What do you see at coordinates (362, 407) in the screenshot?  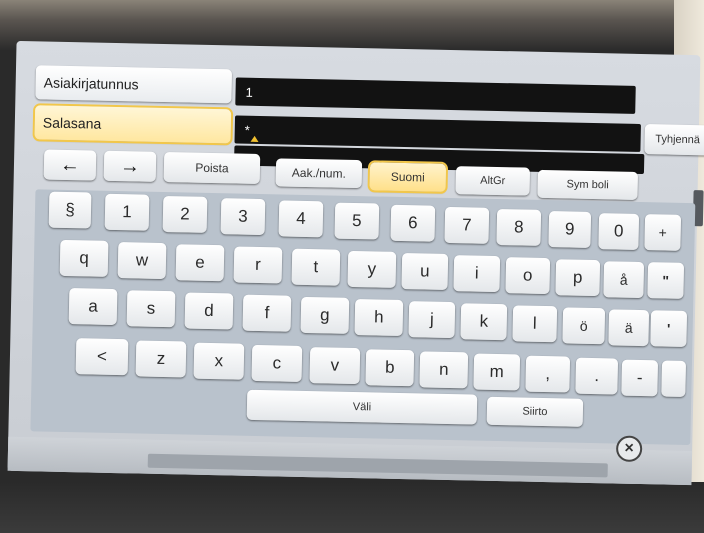 I see `space-key: Väli` at bounding box center [362, 407].